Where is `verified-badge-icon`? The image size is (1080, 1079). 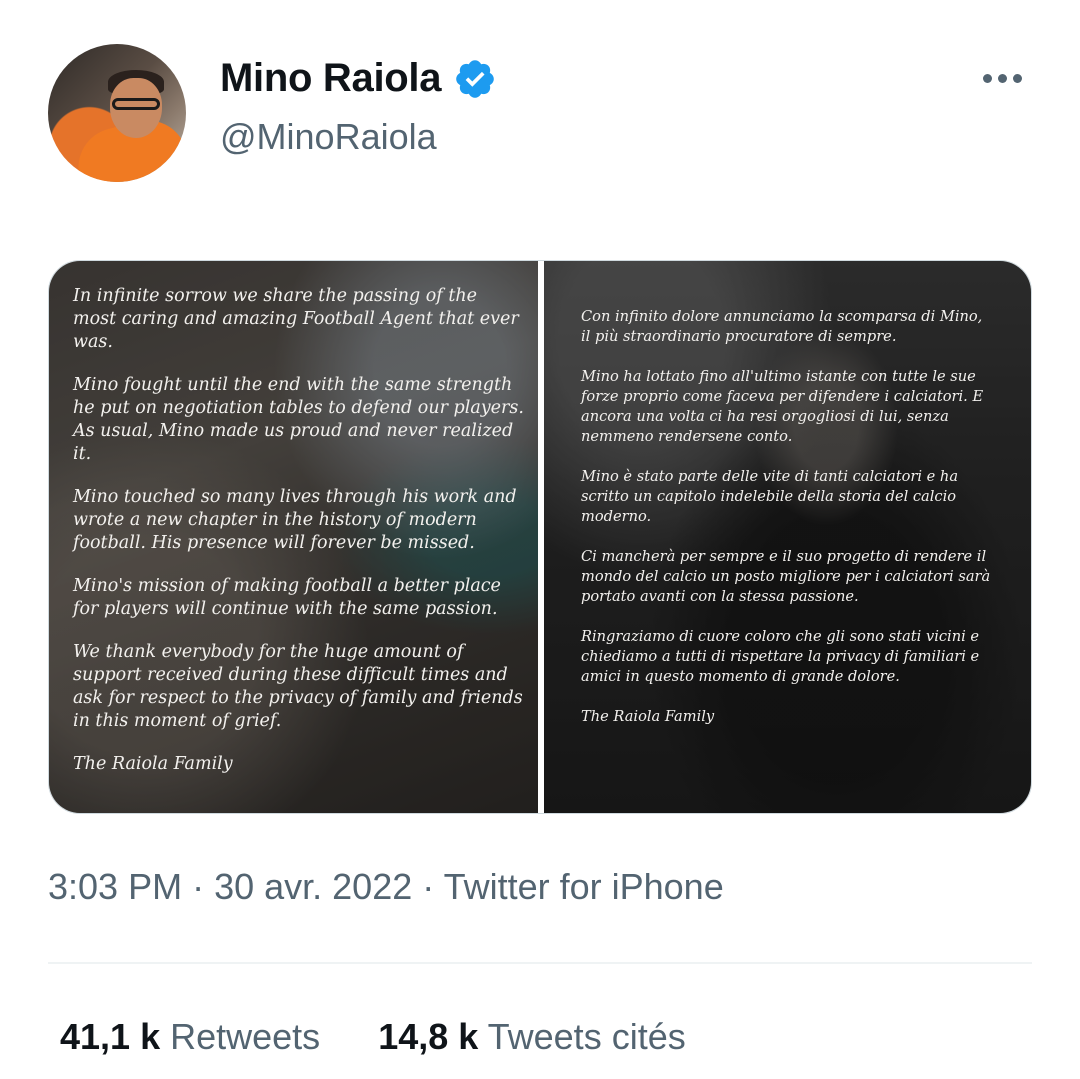
verified-badge-icon is located at coordinates (475, 78).